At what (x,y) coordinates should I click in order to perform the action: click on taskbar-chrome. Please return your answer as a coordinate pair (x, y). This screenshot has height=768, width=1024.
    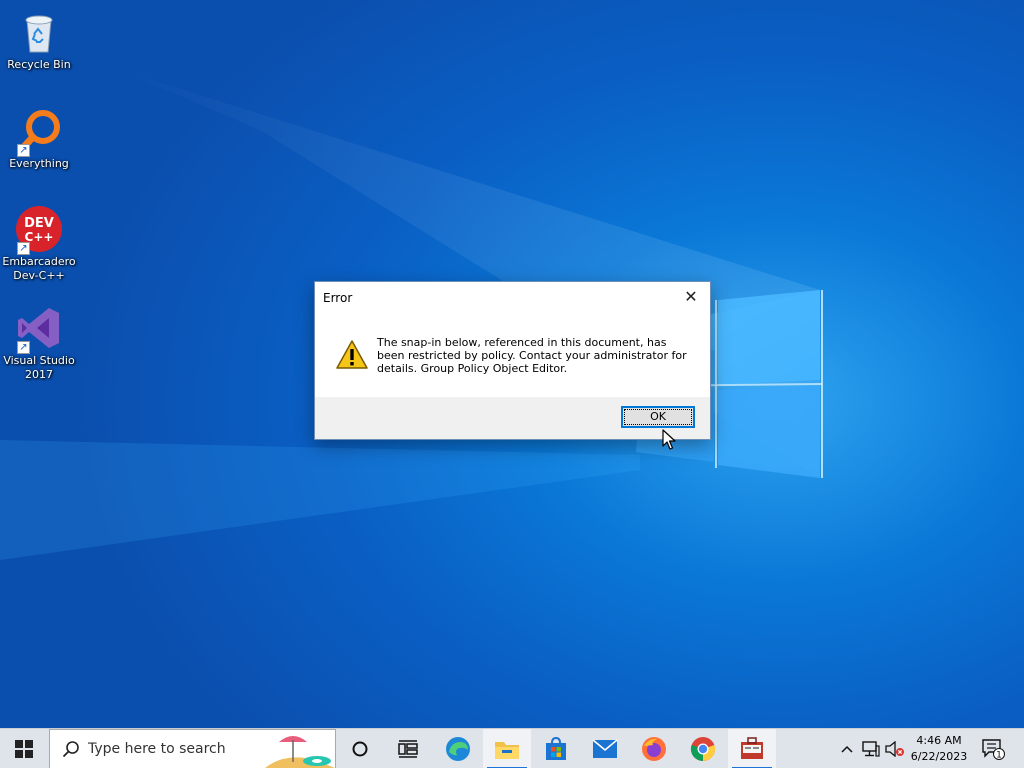
    Looking at the image, I should click on (703, 748).